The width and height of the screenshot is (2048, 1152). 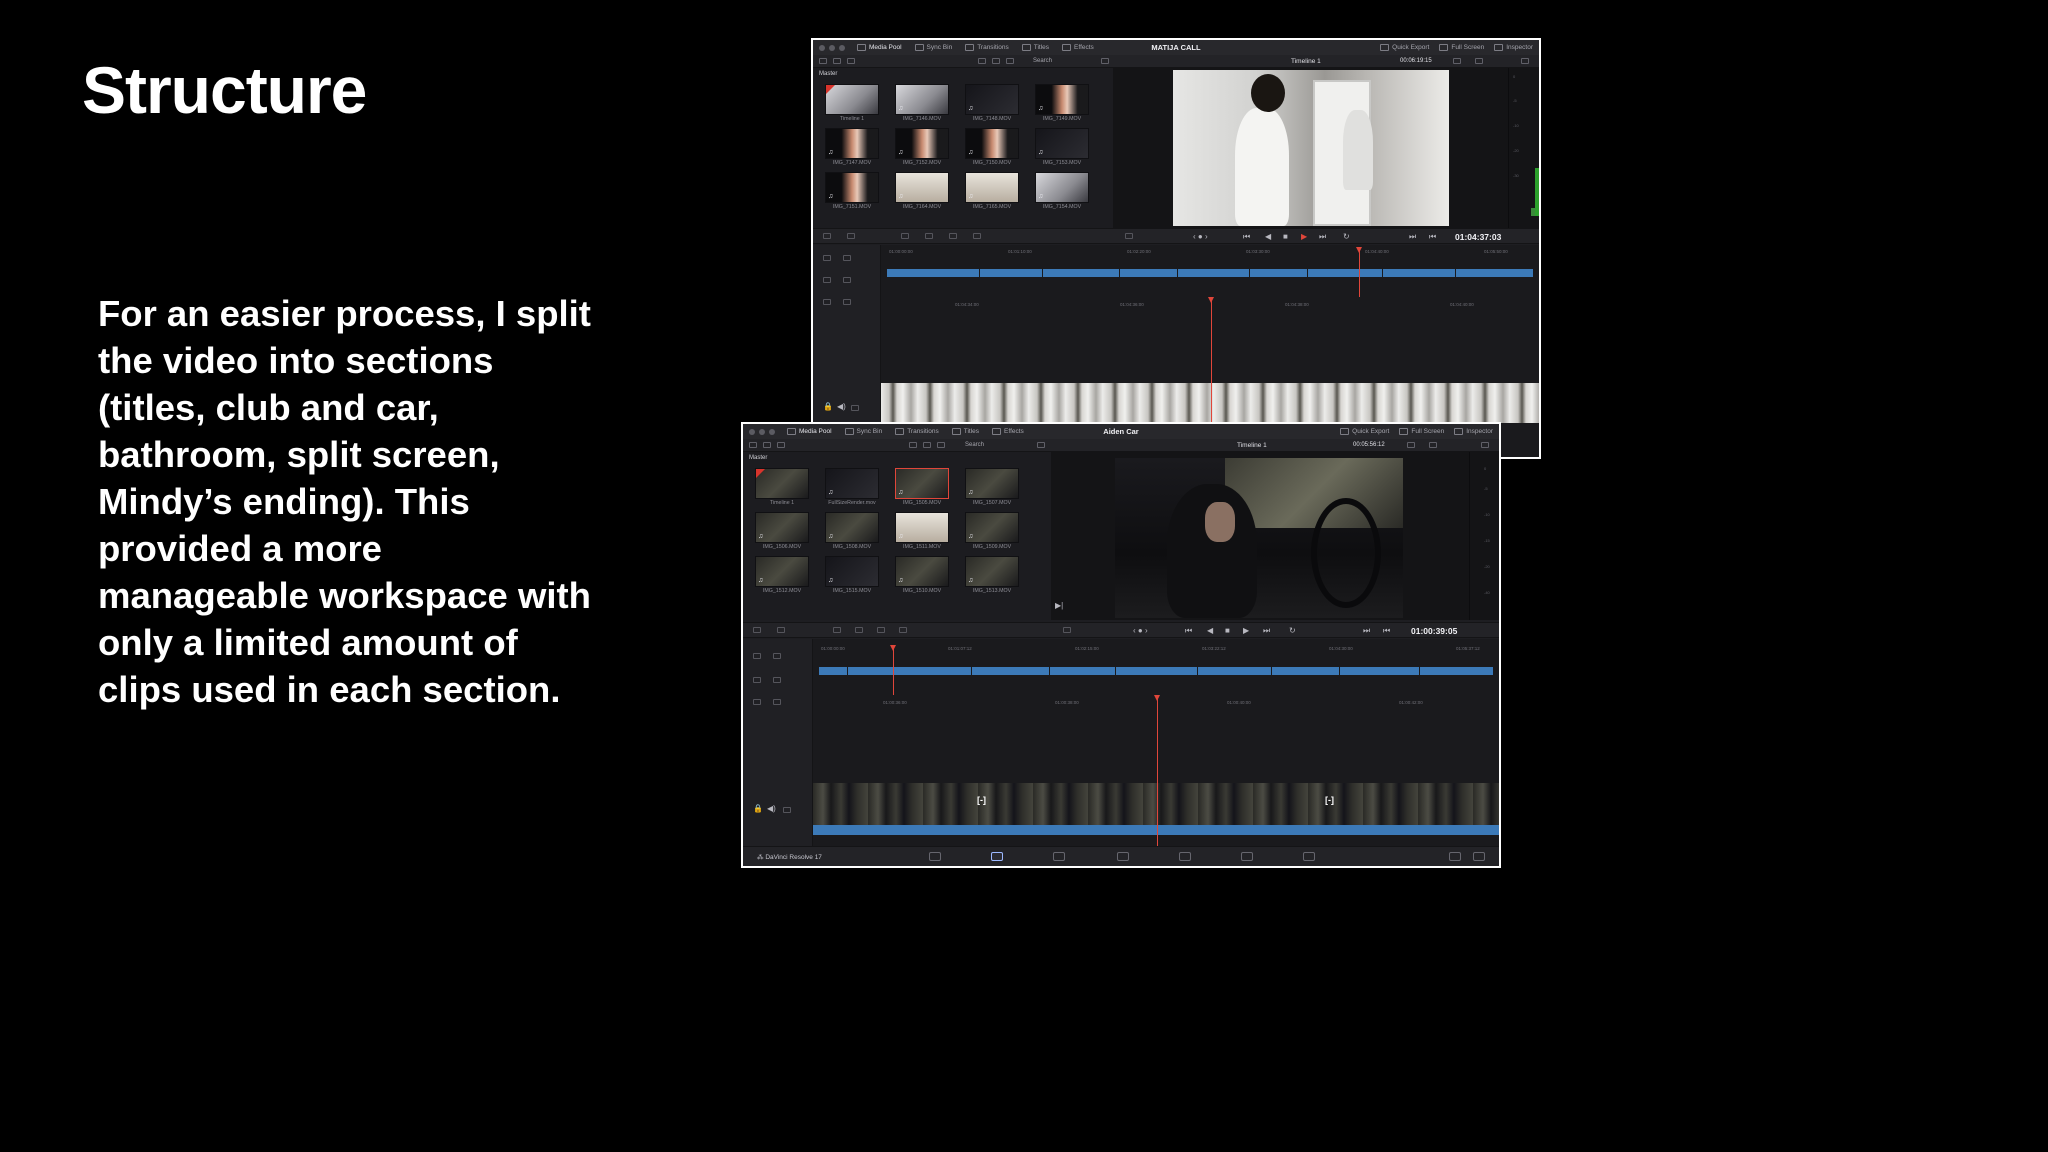 I want to click on video-track: [-] [-], so click(x=1156, y=804).